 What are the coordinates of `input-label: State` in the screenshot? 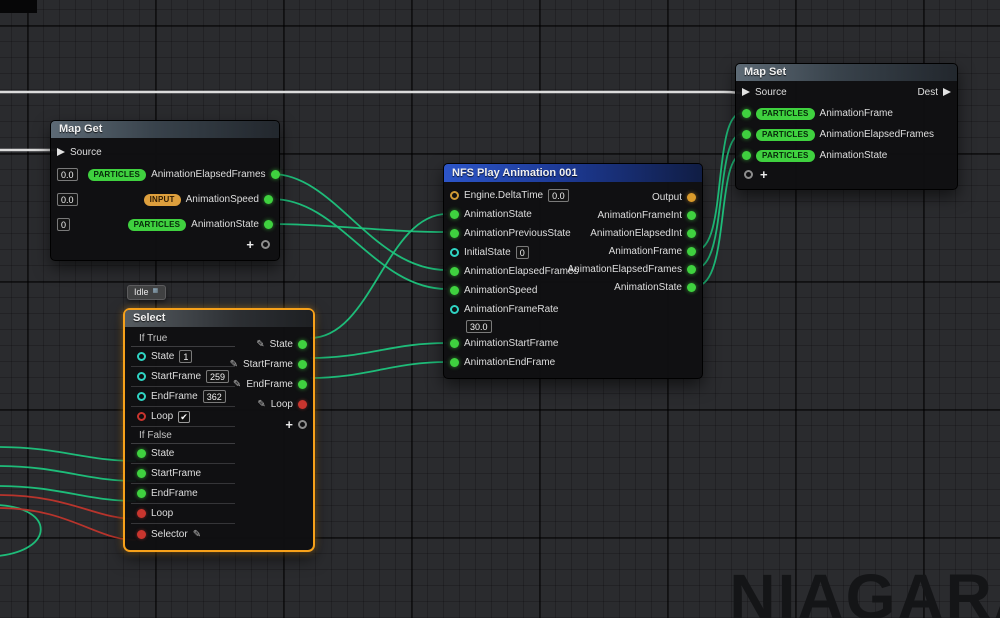 It's located at (163, 453).